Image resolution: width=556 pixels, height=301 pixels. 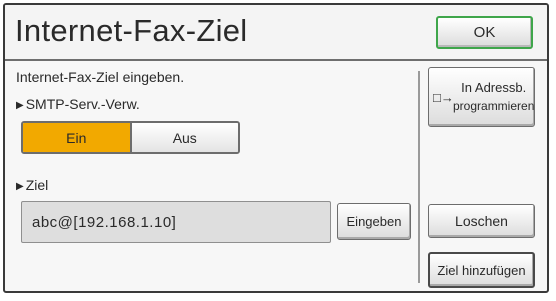 What do you see at coordinates (484, 32) in the screenshot?
I see `ok-button: OK` at bounding box center [484, 32].